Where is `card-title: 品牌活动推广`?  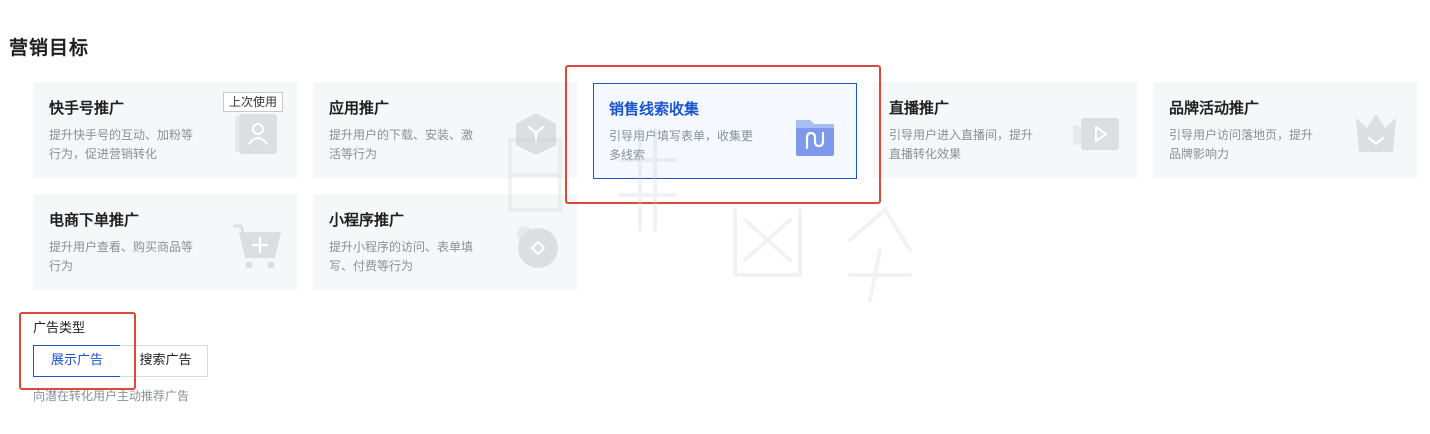 card-title: 品牌活动推广 is located at coordinates (1214, 108).